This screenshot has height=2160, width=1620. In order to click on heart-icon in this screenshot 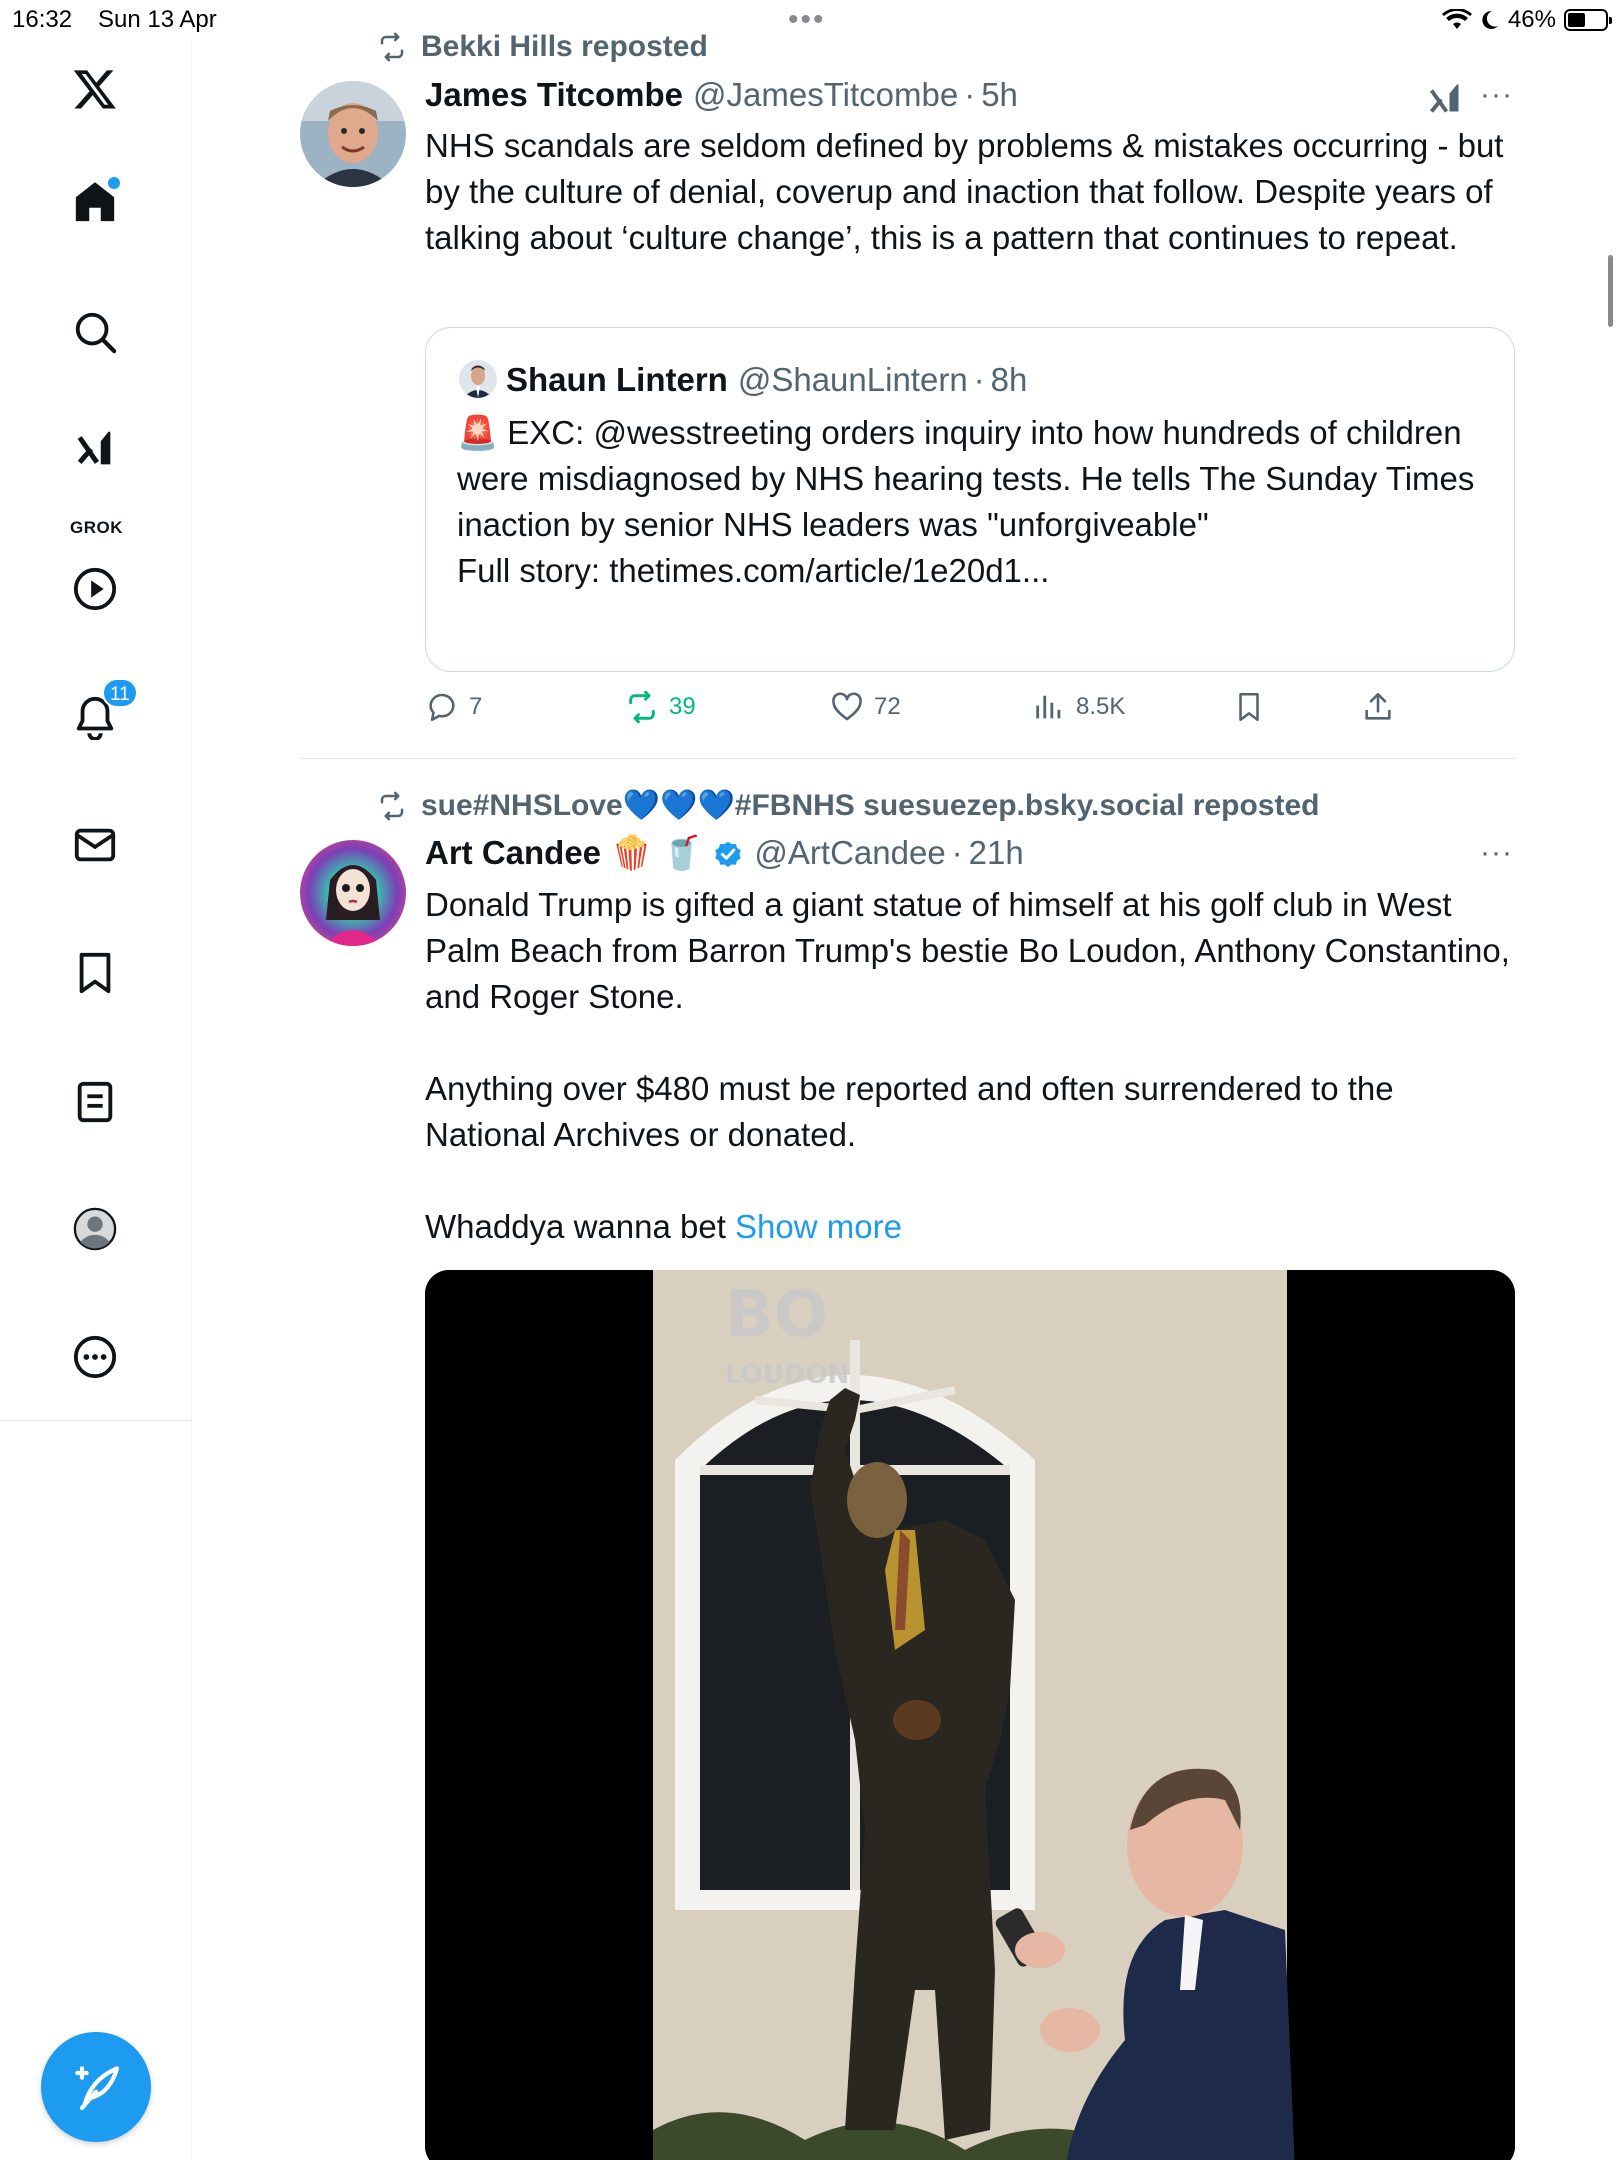, I will do `click(847, 706)`.